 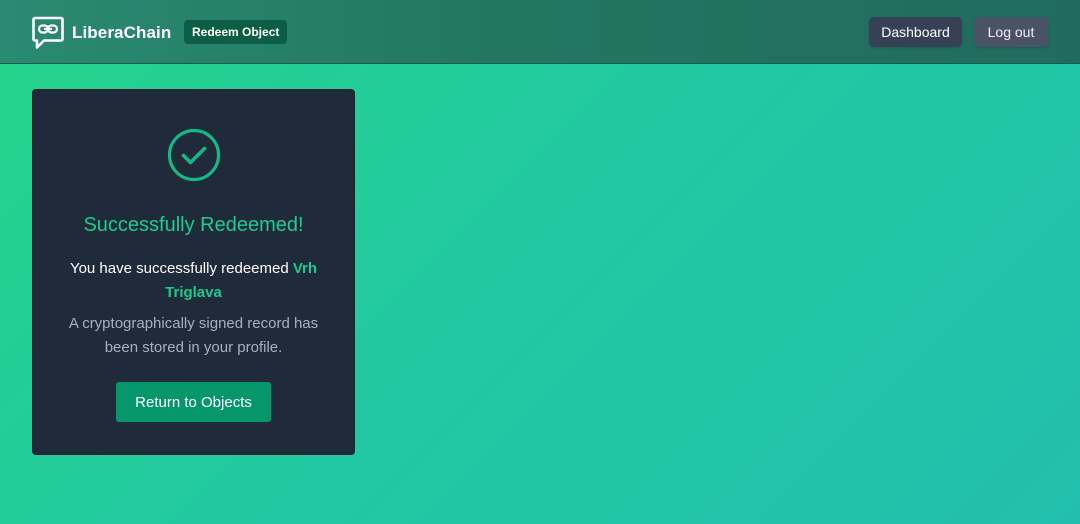 I want to click on brand-name: LiberaChain, so click(x=122, y=32).